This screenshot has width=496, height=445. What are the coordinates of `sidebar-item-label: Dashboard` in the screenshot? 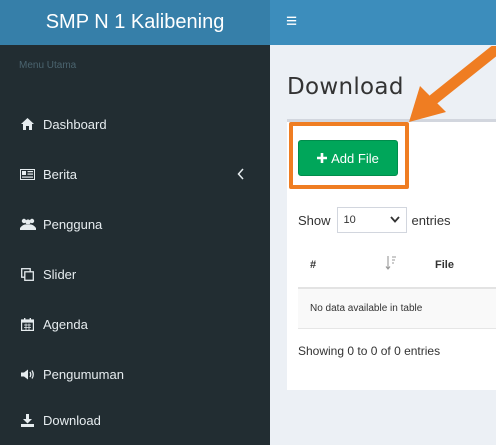 It's located at (75, 124).